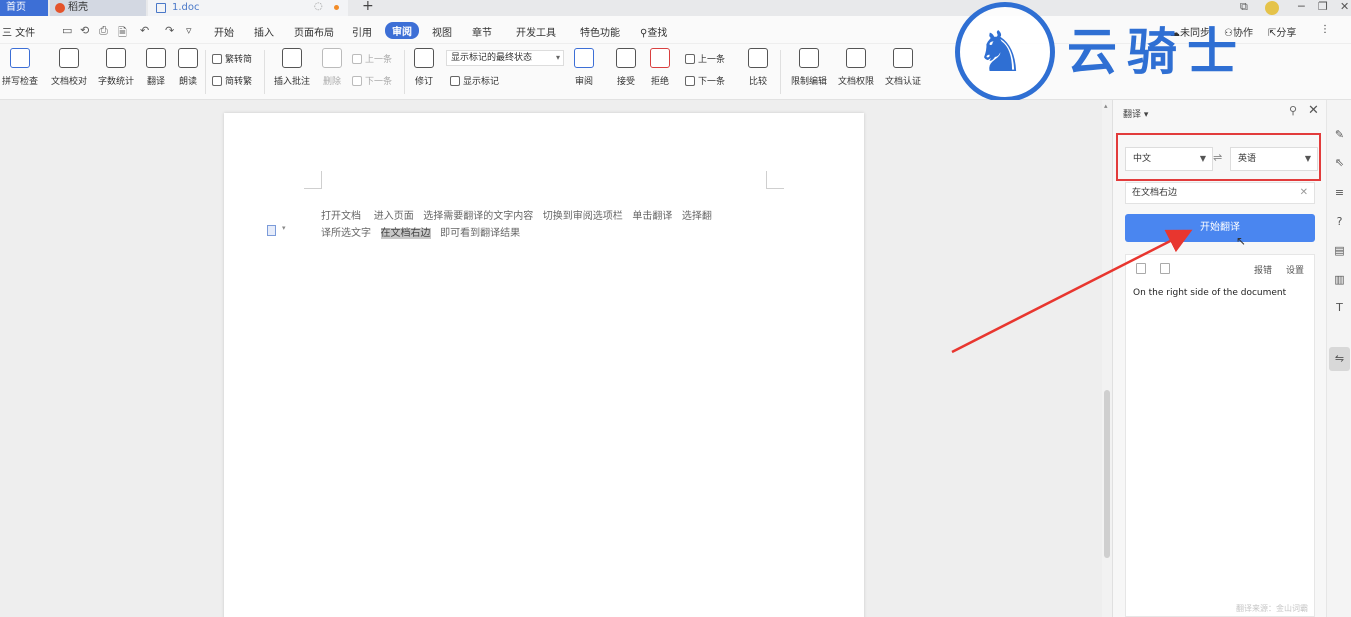 This screenshot has height=617, width=1351. Describe the element at coordinates (368, 7) in the screenshot. I see `new-tab-button: +` at that location.